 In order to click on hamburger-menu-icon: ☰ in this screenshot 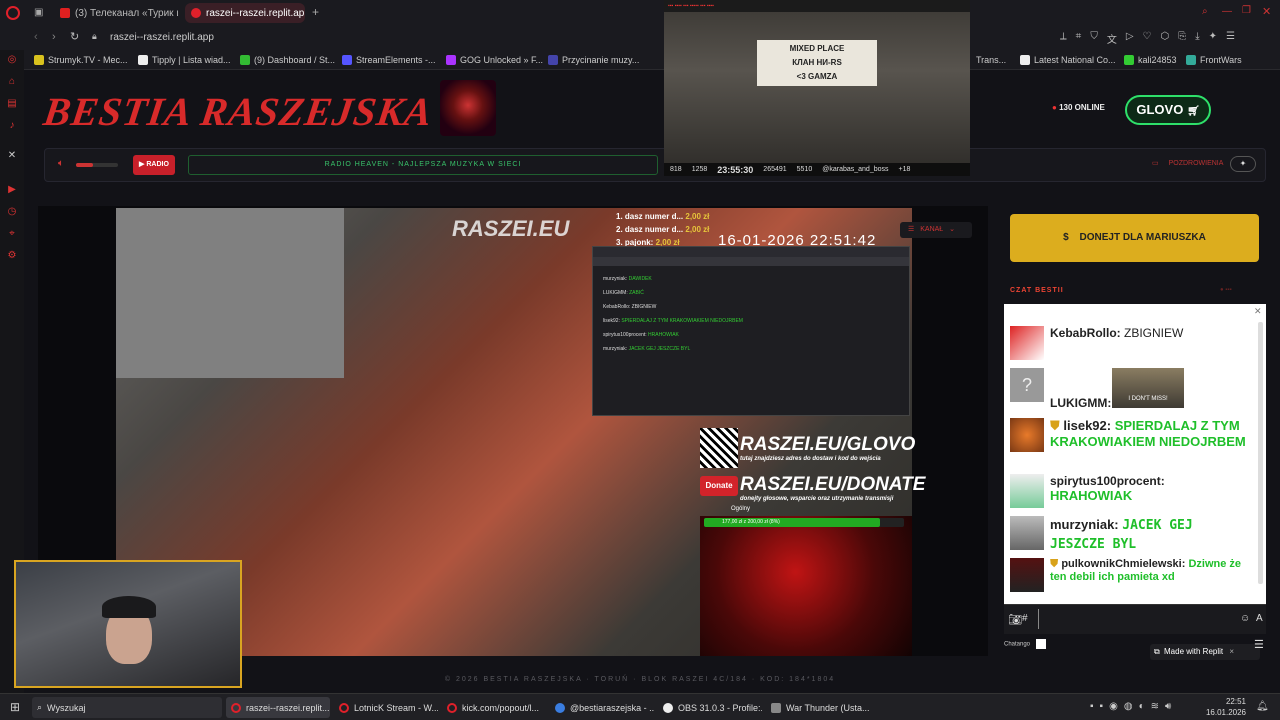, I will do `click(1259, 644)`.